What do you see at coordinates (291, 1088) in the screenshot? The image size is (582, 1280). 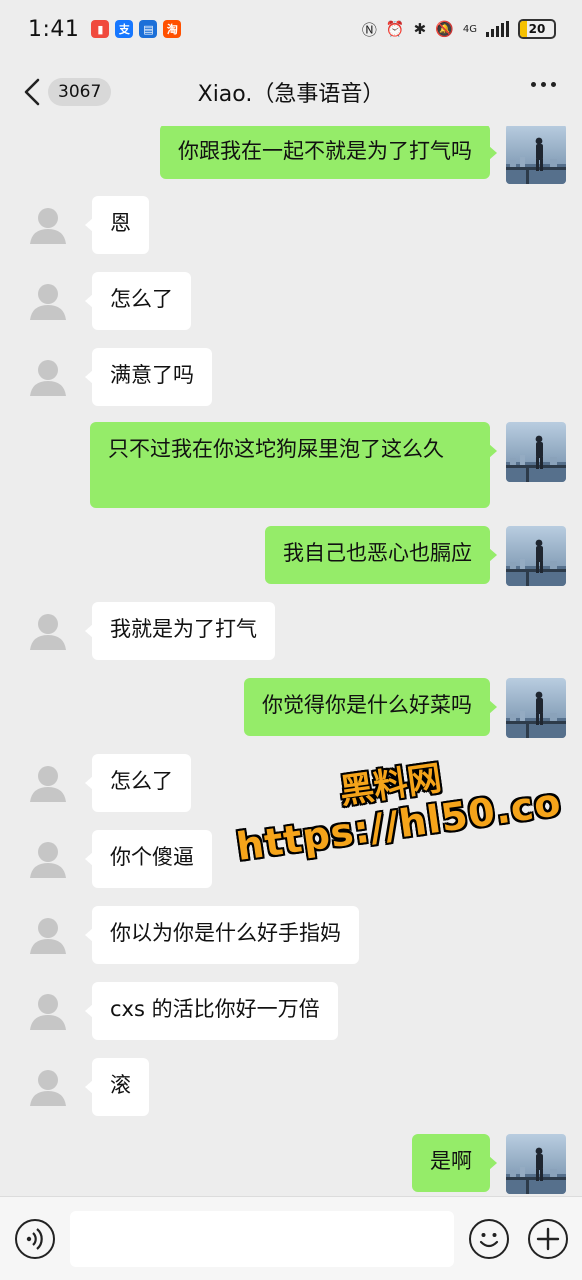 I see `message-row-received: 滚` at bounding box center [291, 1088].